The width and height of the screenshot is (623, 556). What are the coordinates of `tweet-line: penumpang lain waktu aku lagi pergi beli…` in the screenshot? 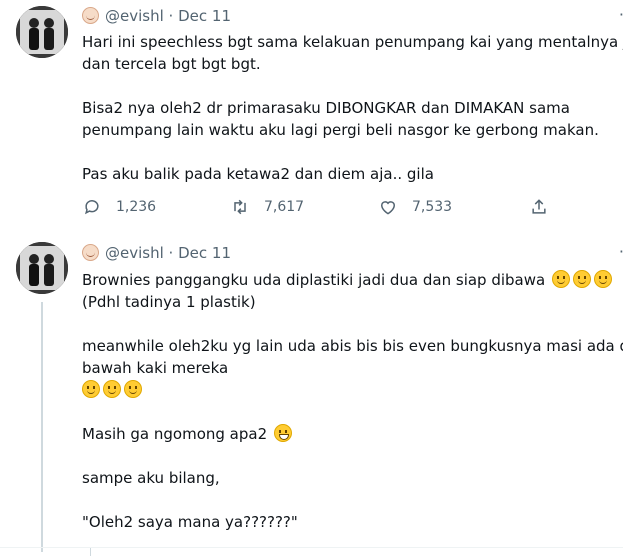 It's located at (340, 130).